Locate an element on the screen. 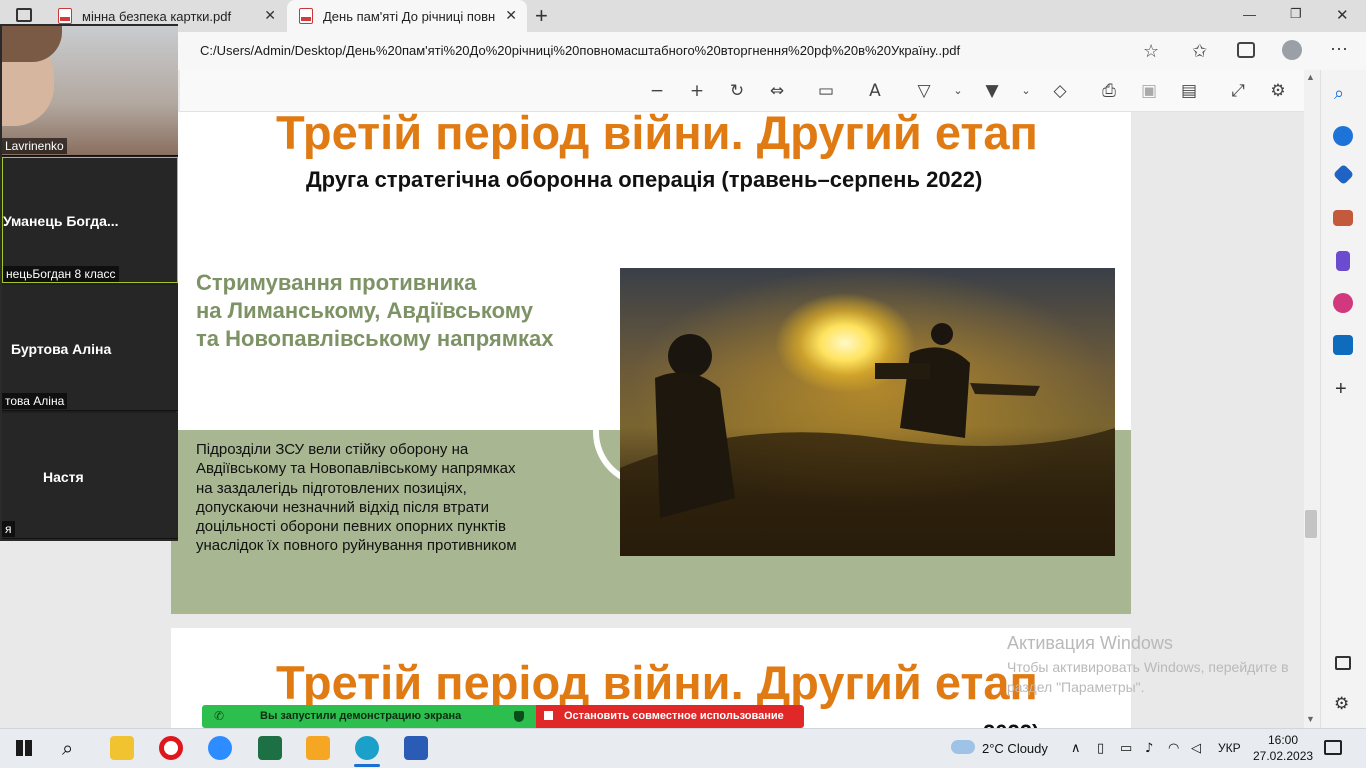  media-player-icon is located at coordinates (318, 748).